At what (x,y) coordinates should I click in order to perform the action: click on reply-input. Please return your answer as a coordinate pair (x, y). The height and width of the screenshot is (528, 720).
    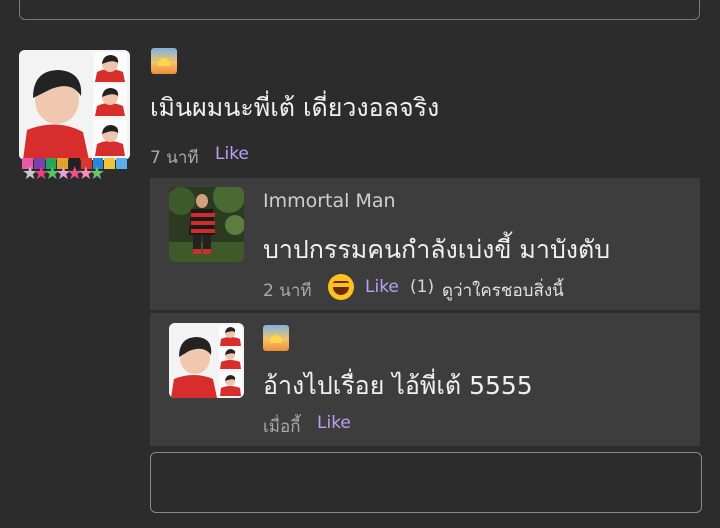
    Looking at the image, I should click on (426, 482).